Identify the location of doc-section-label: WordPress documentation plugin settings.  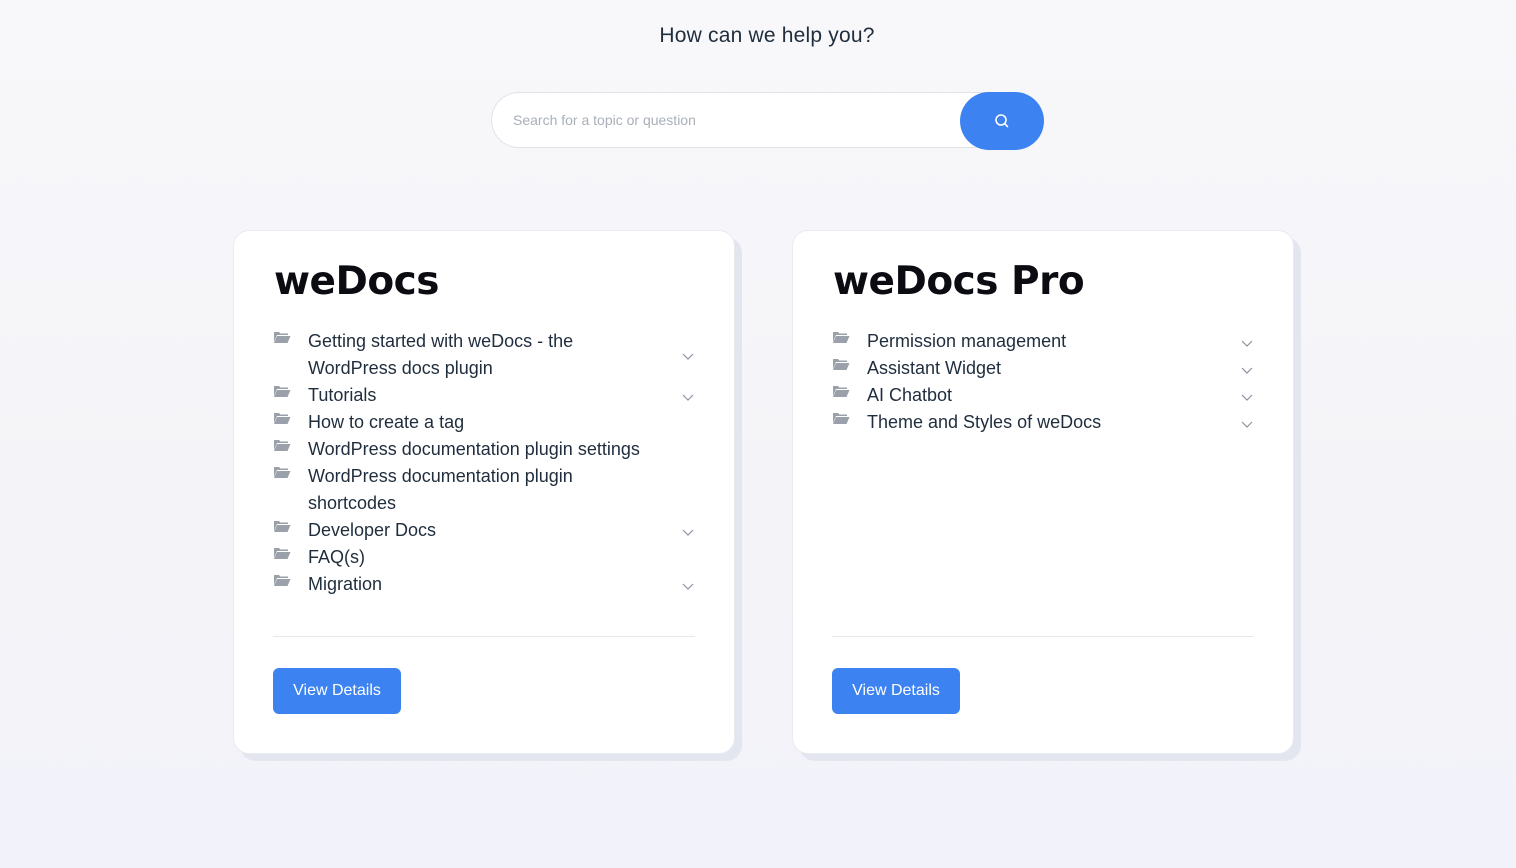
(474, 449).